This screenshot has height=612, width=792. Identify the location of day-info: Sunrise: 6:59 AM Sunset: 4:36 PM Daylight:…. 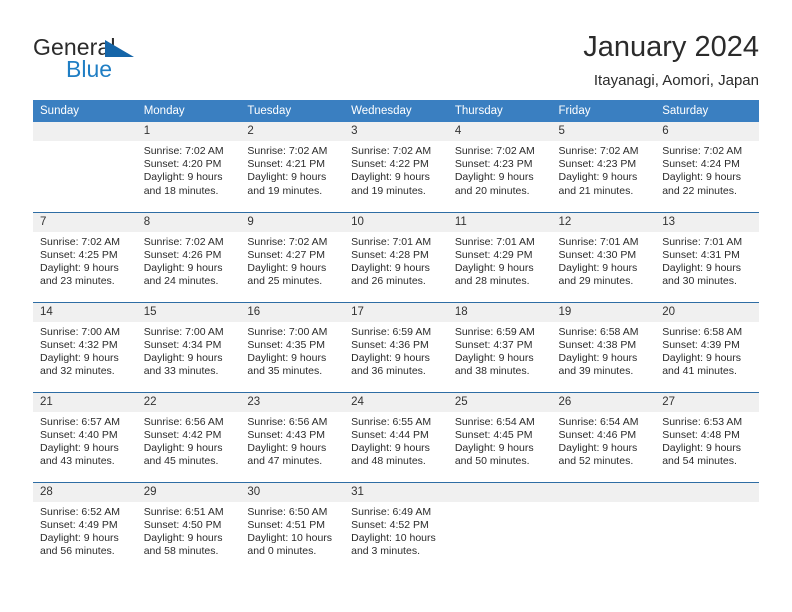
(396, 350).